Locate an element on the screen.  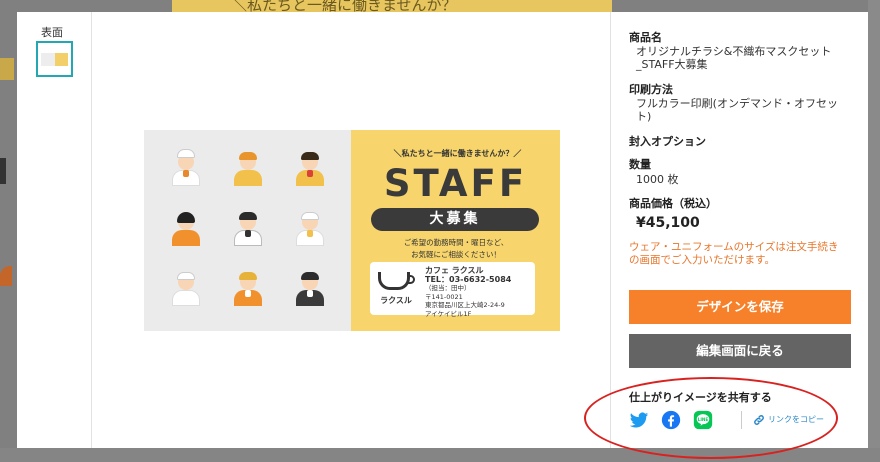
flyer-subtext-line: ご希望の勤務時間・曜日など、 is located at coordinates (456, 242).